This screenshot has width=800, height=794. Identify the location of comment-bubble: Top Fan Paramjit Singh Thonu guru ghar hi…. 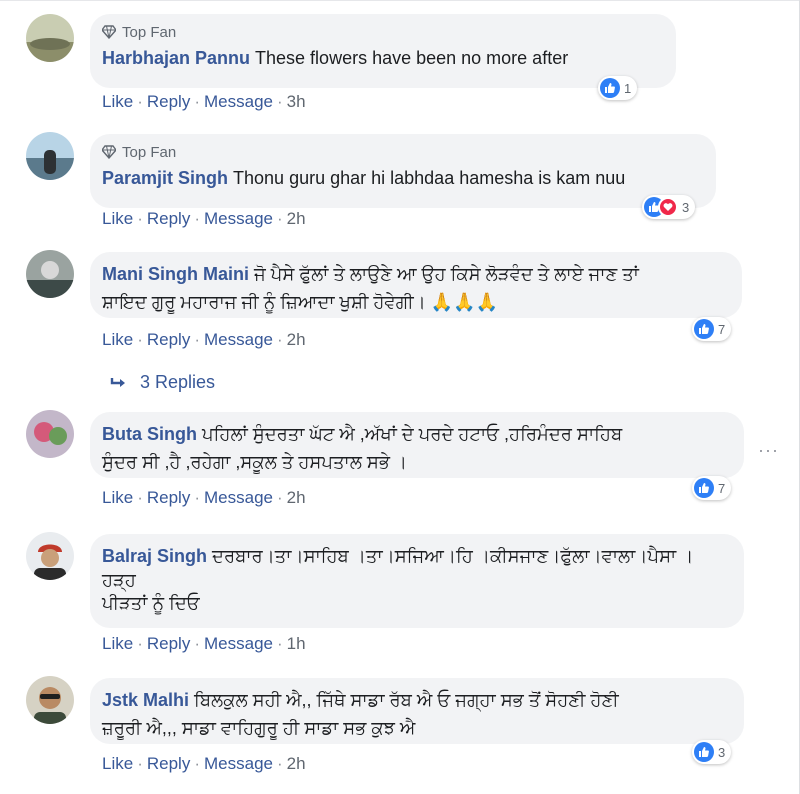
(403, 171).